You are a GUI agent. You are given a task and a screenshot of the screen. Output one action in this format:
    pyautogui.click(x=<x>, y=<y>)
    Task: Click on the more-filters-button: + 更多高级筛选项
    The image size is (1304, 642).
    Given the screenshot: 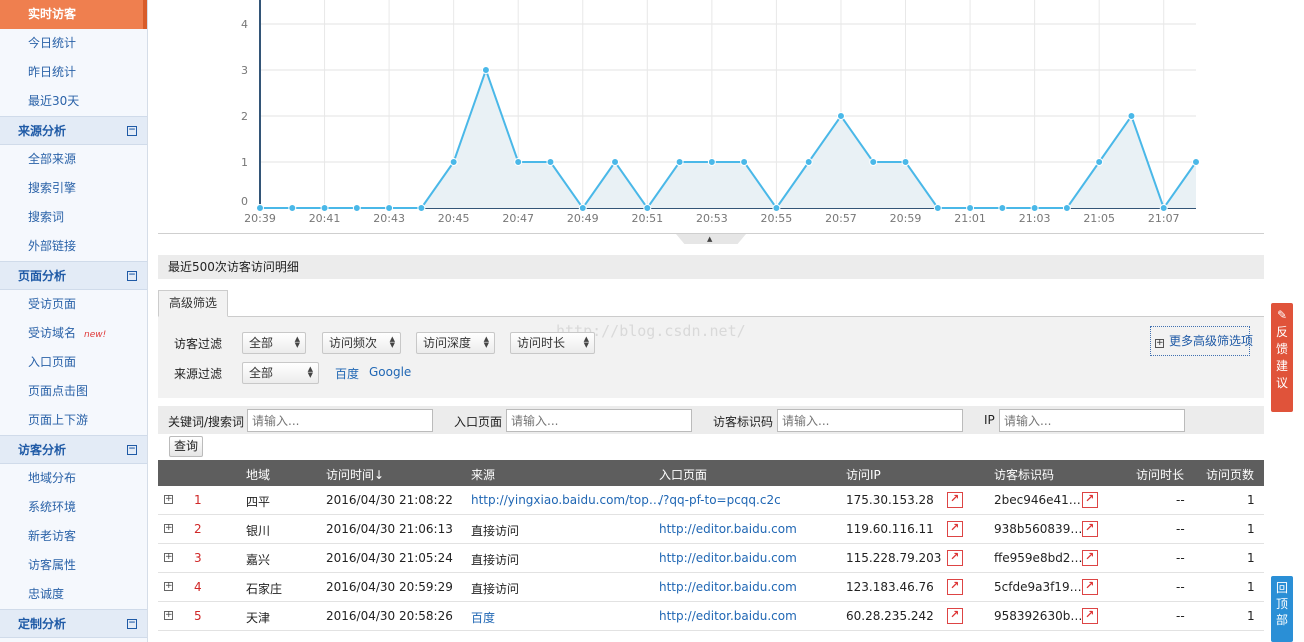 What is the action you would take?
    pyautogui.click(x=1201, y=341)
    